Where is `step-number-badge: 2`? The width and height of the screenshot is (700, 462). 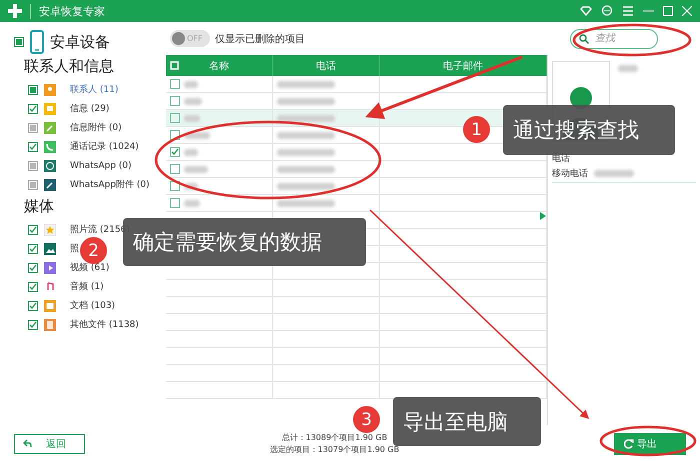
step-number-badge: 2 is located at coordinates (93, 250).